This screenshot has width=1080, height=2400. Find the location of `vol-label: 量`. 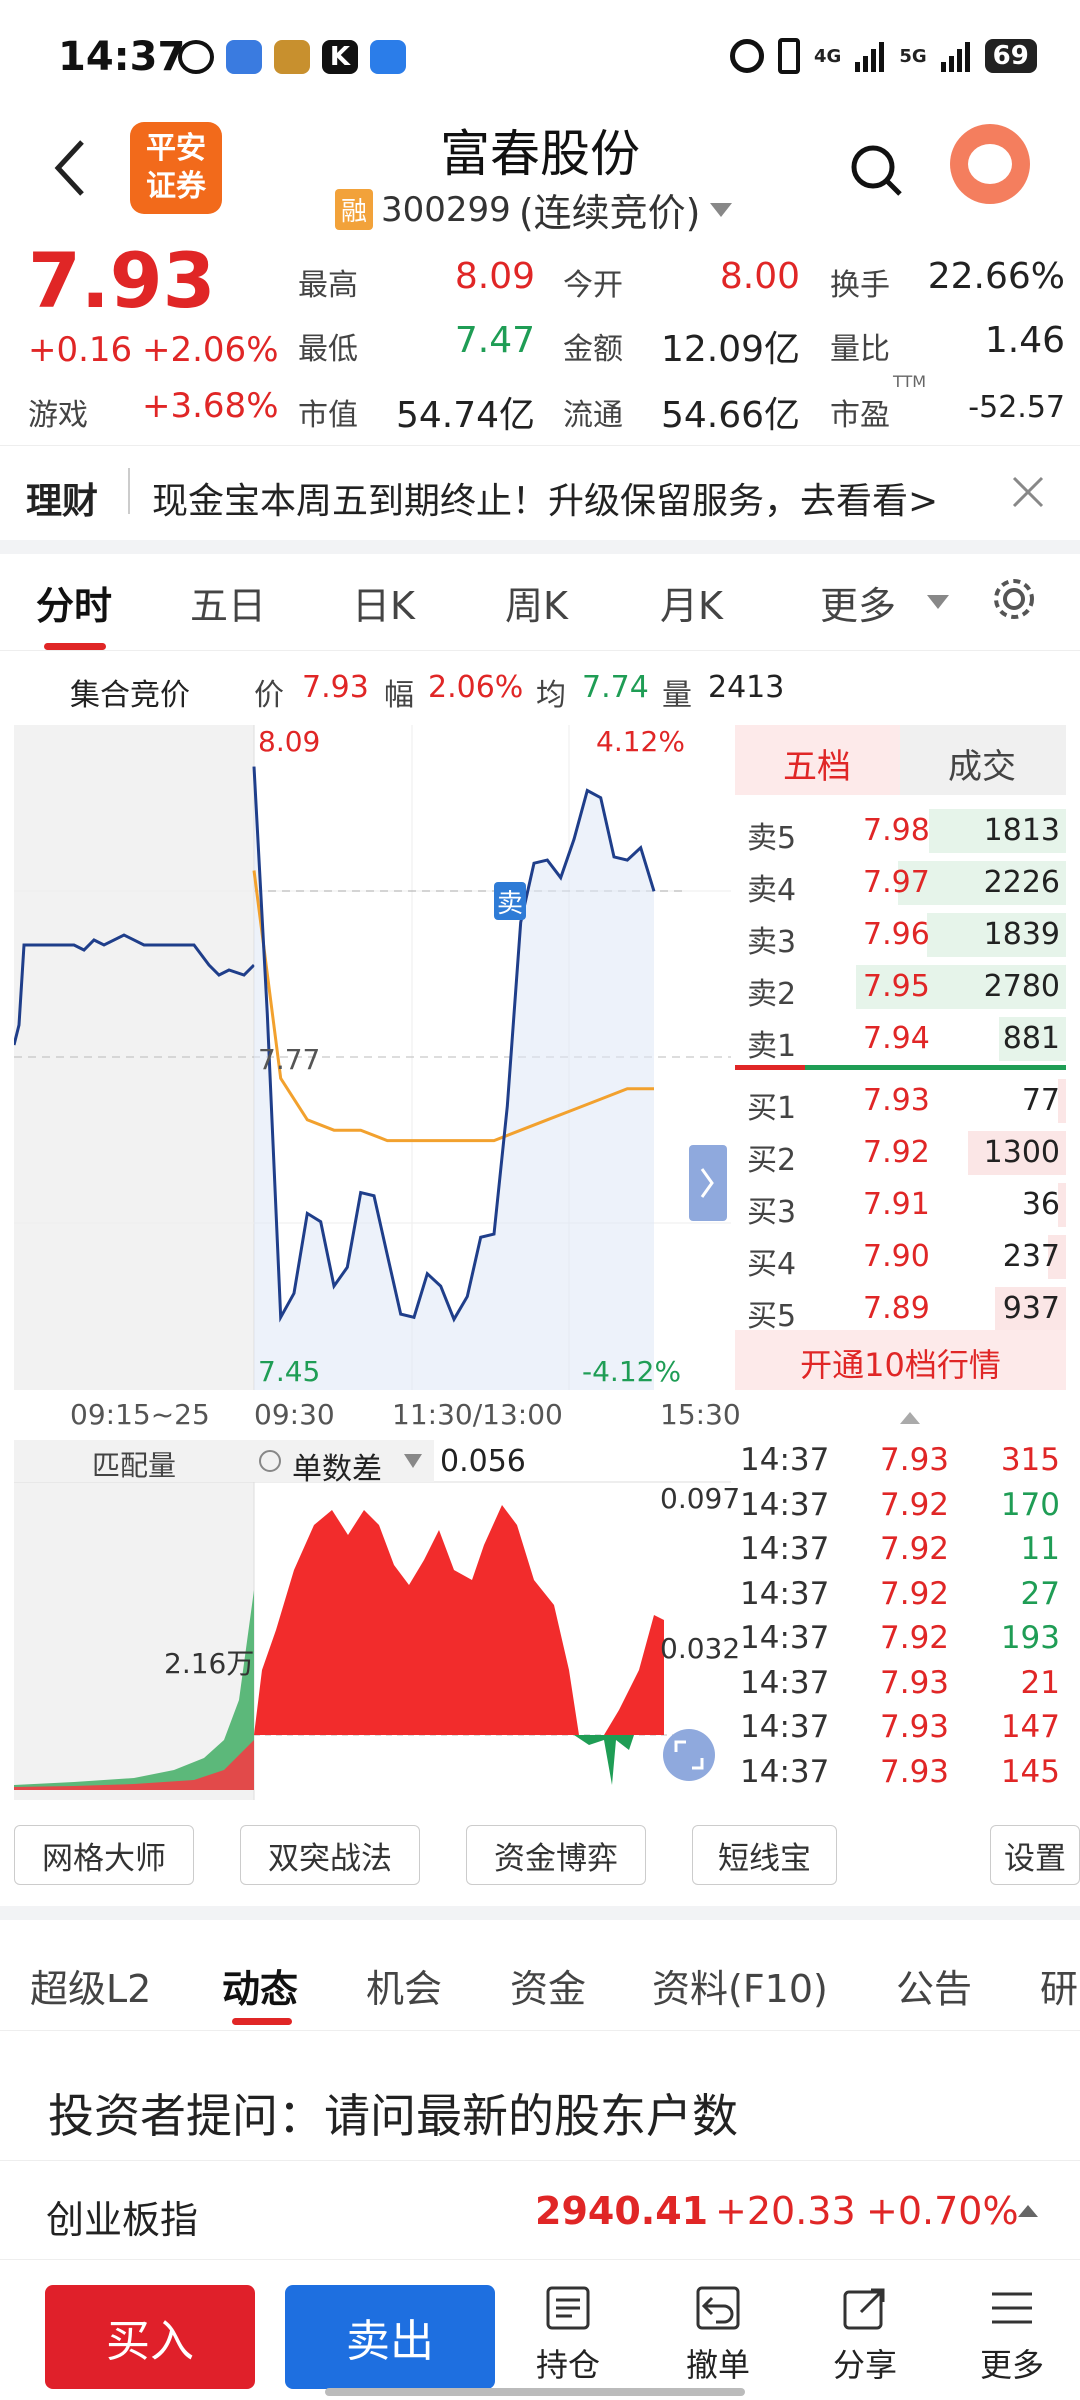

vol-label: 量 is located at coordinates (677, 695).